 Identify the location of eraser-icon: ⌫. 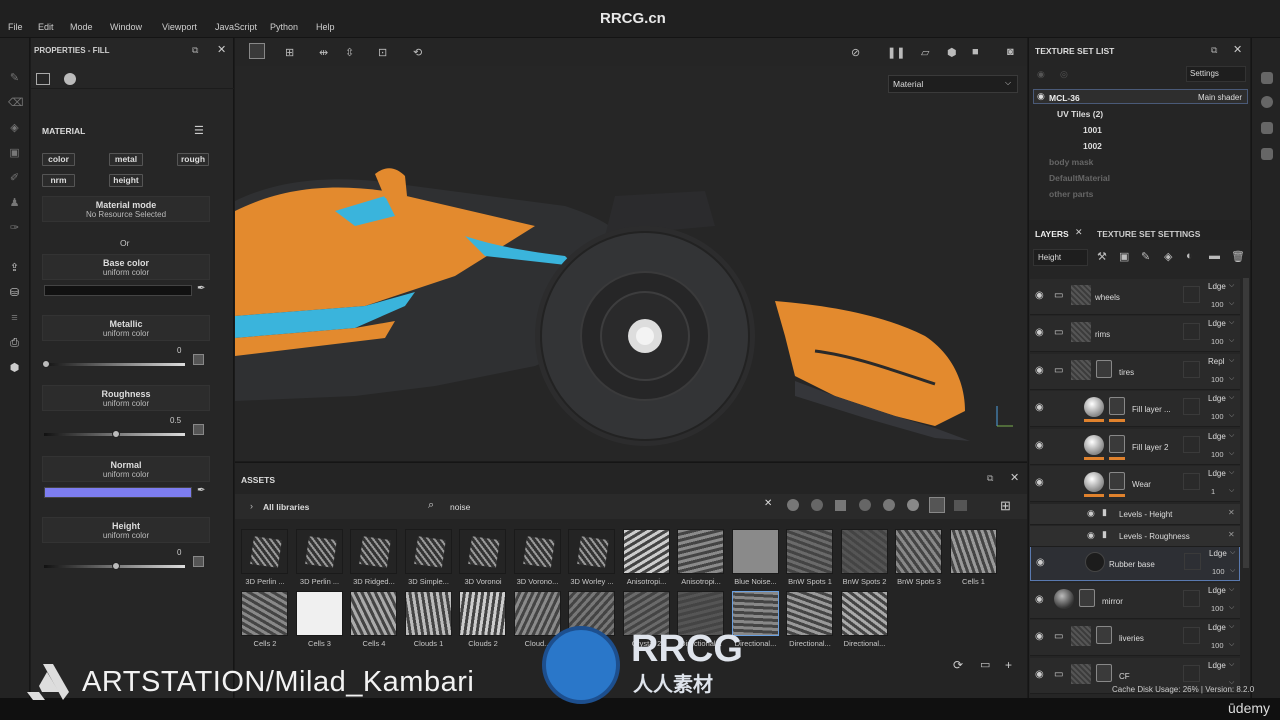
(16, 103).